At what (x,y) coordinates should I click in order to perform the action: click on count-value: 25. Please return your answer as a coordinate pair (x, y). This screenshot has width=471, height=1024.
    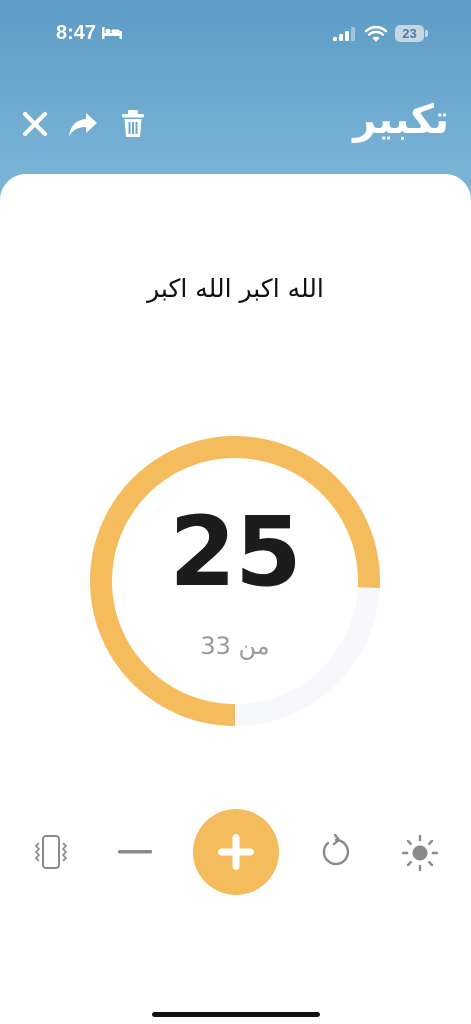
    Looking at the image, I should click on (235, 552).